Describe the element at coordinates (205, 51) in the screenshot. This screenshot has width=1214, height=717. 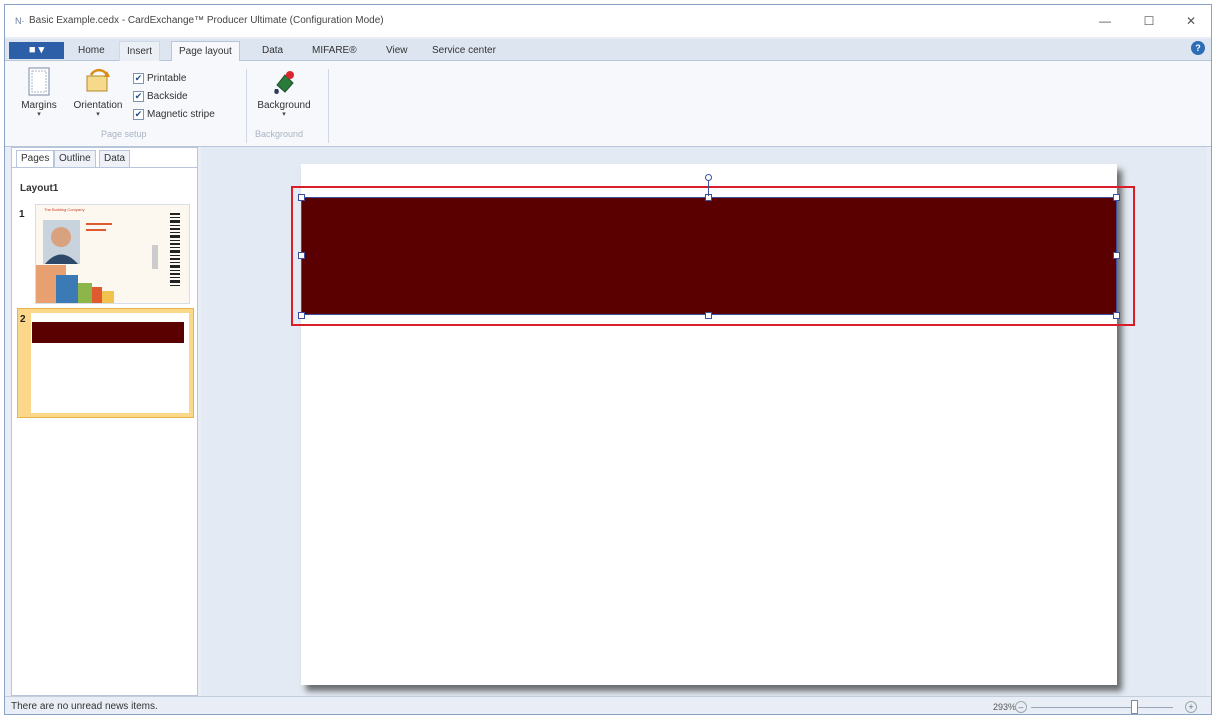
I see `tab-page-layout: Page layout` at that location.